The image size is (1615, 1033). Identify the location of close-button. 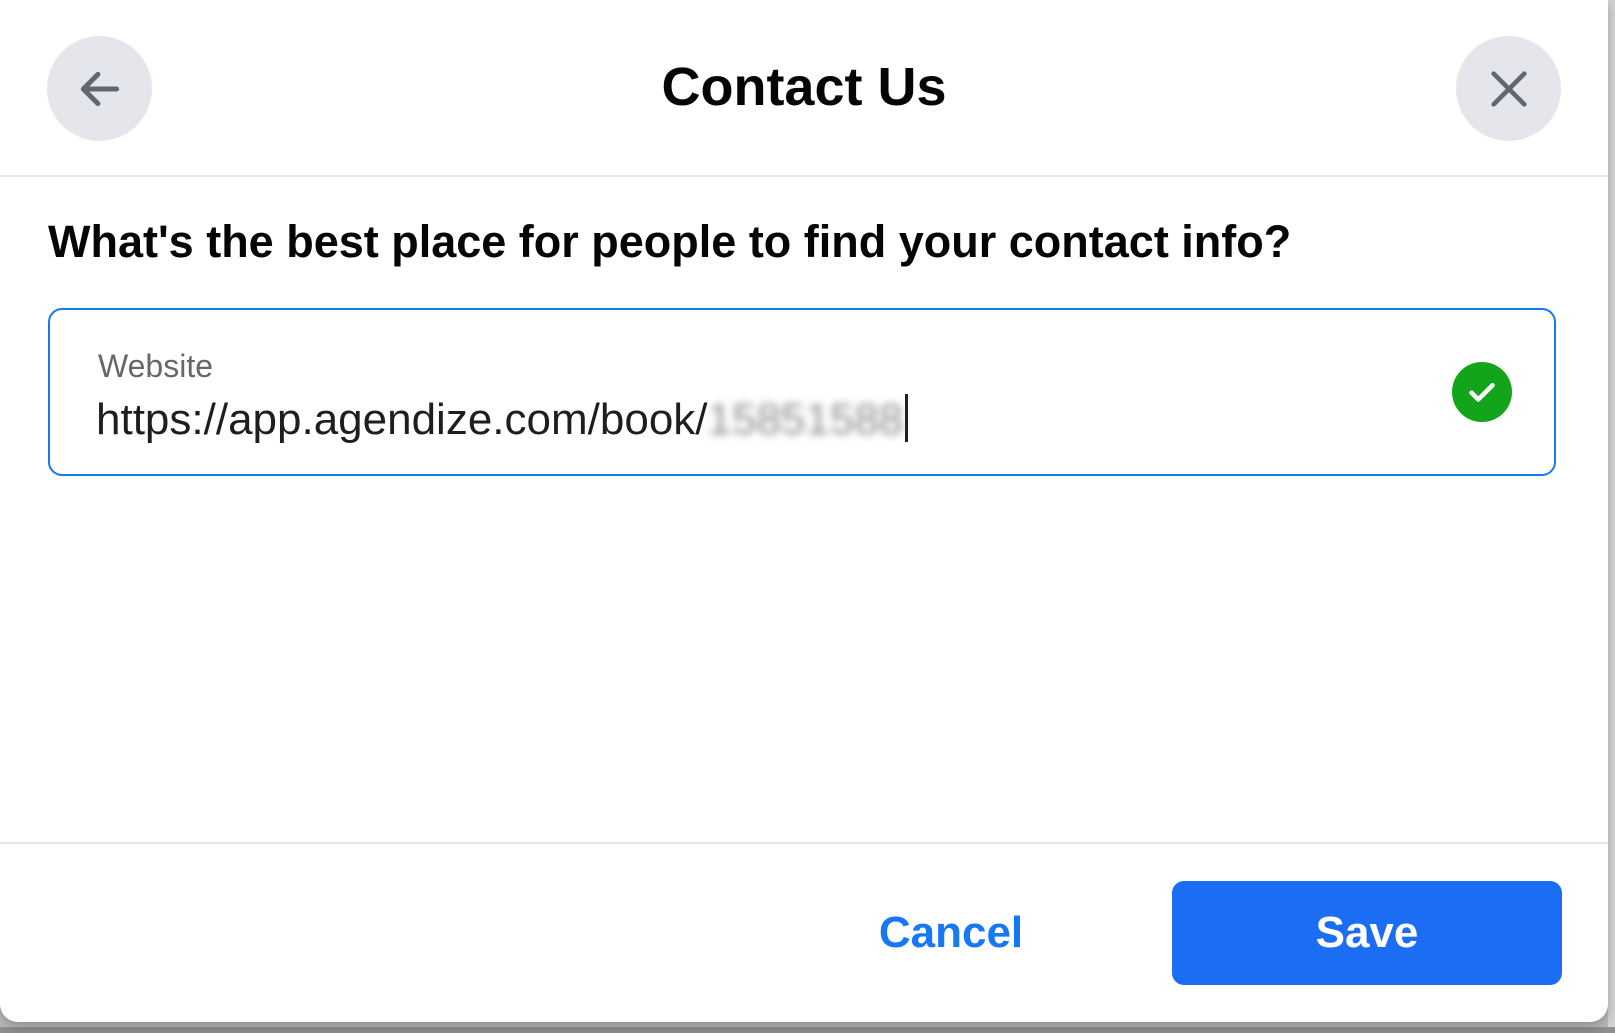
(1508, 88).